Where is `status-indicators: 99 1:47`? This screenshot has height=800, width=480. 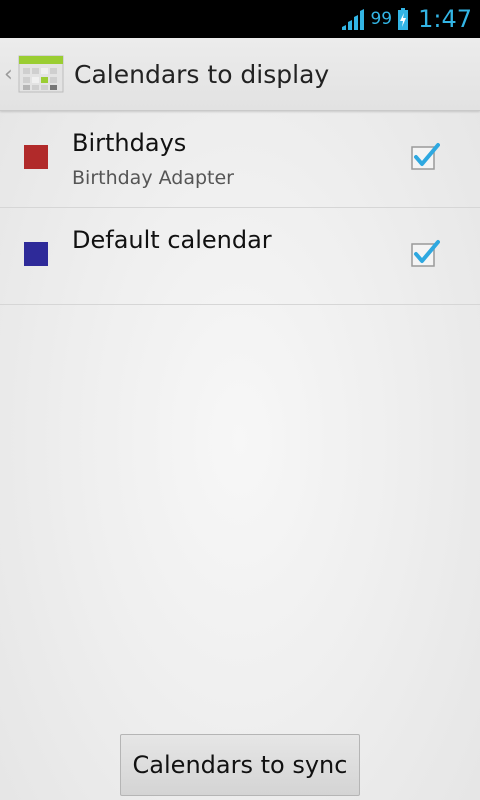 status-indicators: 99 1:47 is located at coordinates (406, 19).